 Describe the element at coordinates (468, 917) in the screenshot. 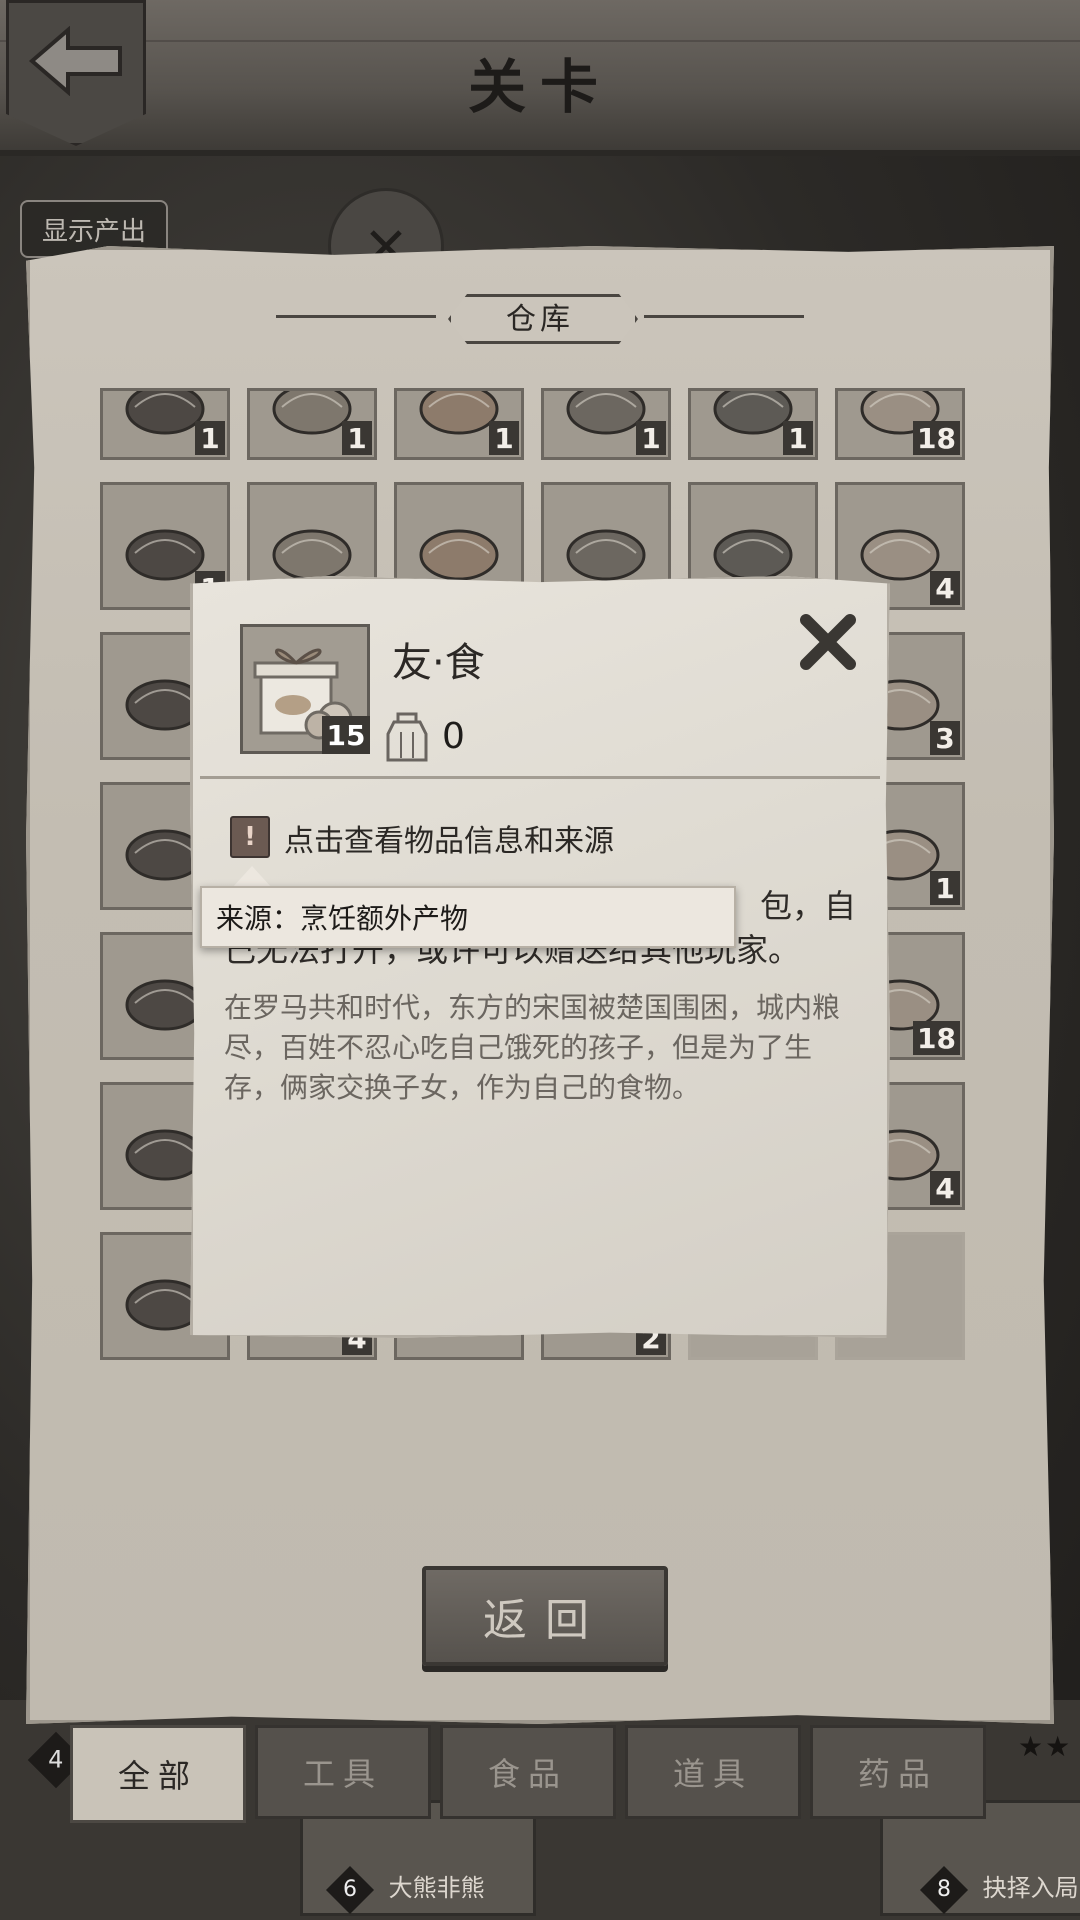

I see `source-tooltip: 来源：烹饪额外产物` at that location.